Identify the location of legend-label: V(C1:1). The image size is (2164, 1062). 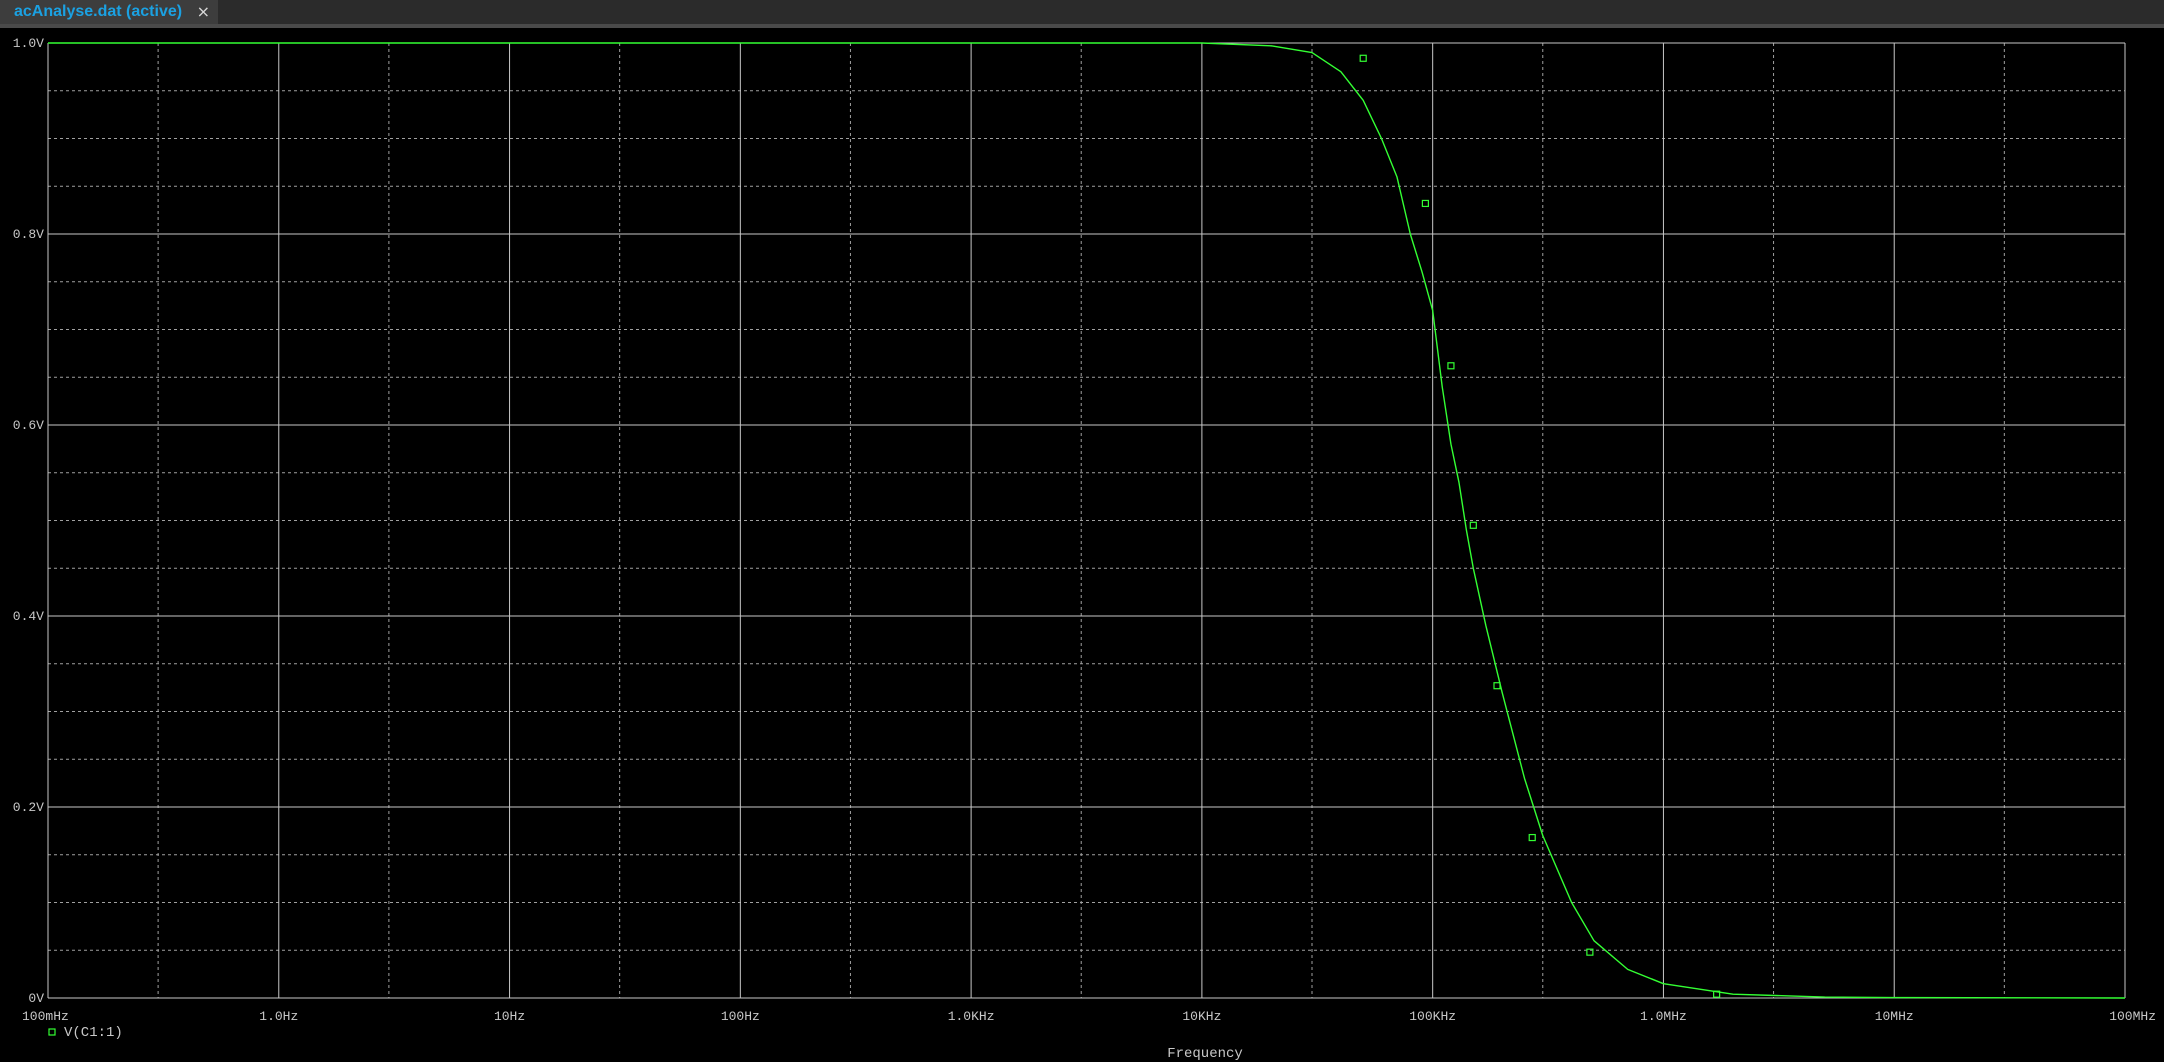
(93, 1033).